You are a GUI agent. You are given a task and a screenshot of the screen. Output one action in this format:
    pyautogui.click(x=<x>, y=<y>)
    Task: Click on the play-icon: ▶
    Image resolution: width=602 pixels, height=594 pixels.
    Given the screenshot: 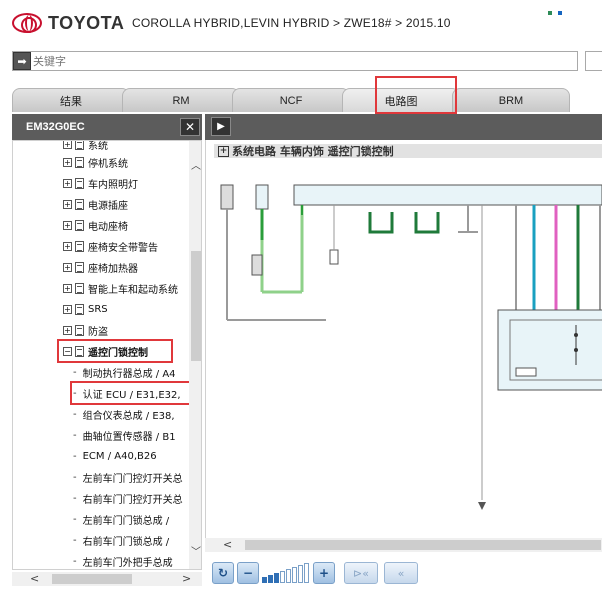 What is the action you would take?
    pyautogui.click(x=221, y=126)
    